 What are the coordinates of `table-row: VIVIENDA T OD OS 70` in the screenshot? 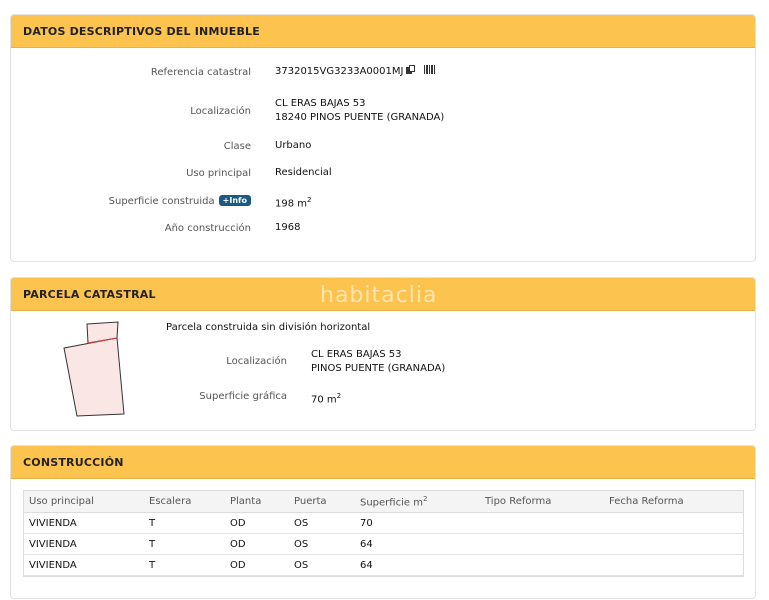 It's located at (383, 523).